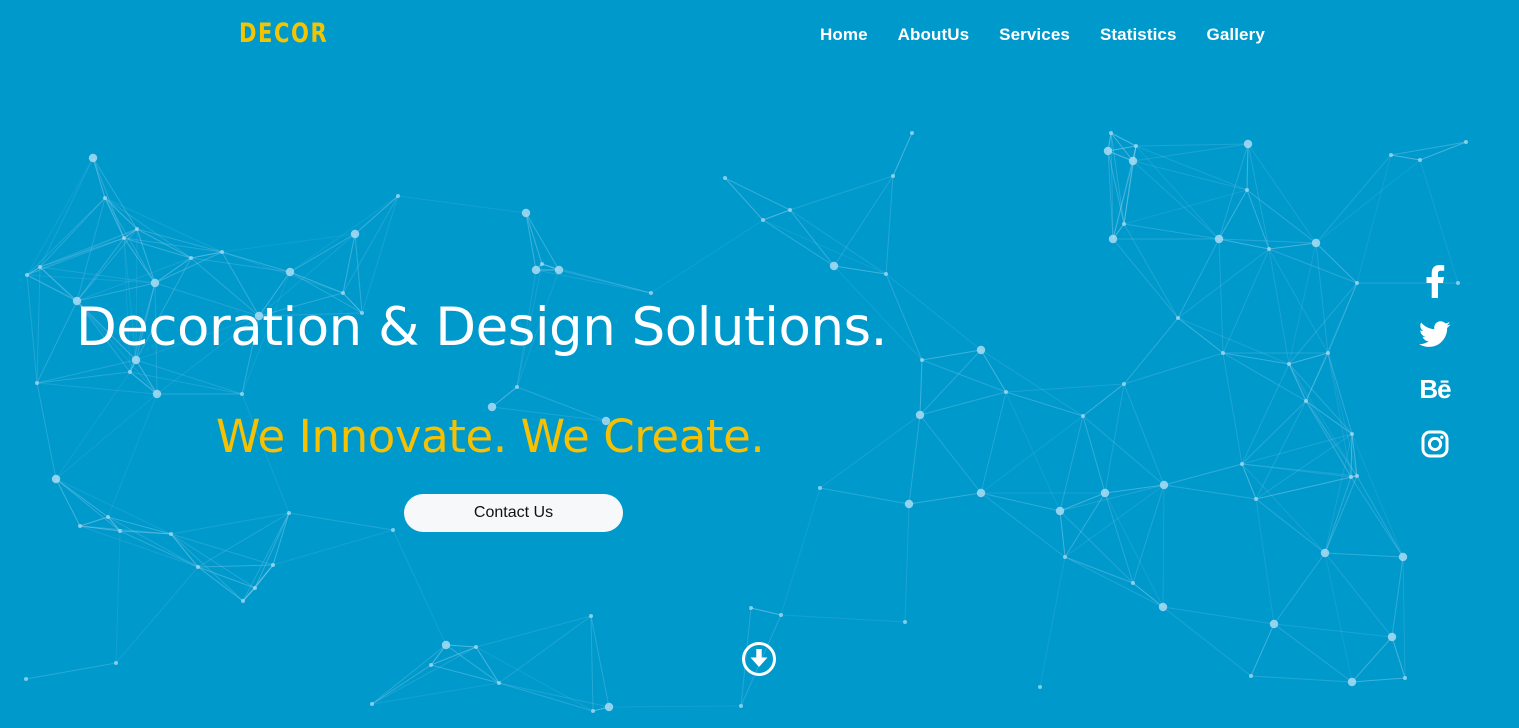  I want to click on nav-item-statistics: Statistics, so click(1138, 35).